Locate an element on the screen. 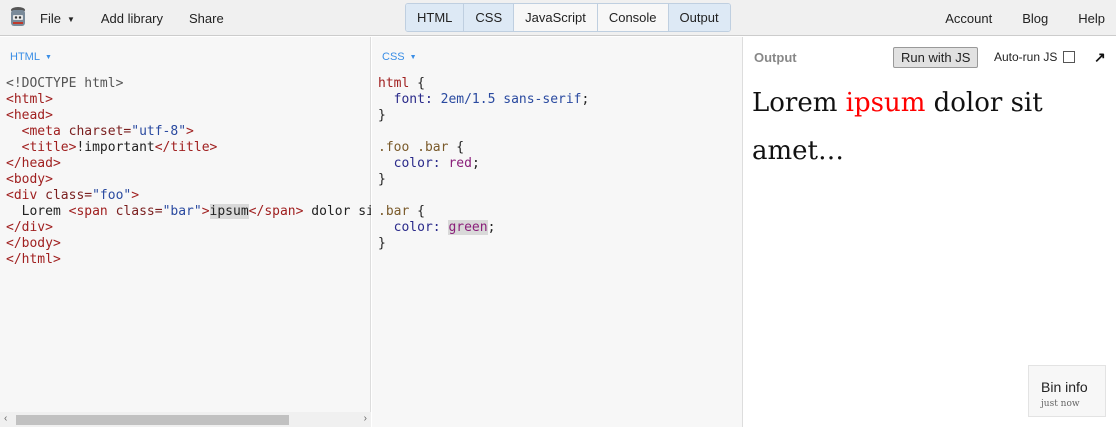  html-panel-label: HTML ▼ is located at coordinates (31, 57).